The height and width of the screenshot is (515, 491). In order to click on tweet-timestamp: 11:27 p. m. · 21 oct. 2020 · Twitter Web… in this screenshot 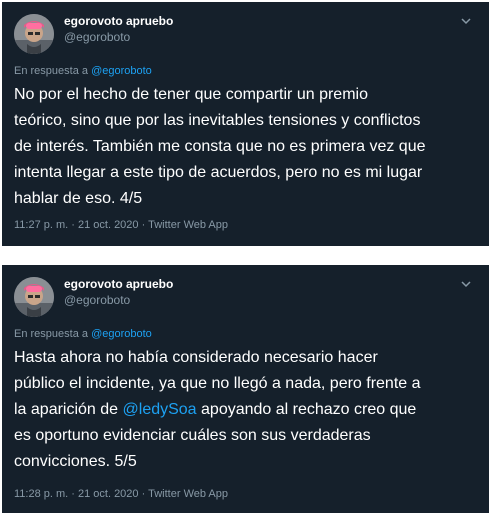, I will do `click(121, 225)`.